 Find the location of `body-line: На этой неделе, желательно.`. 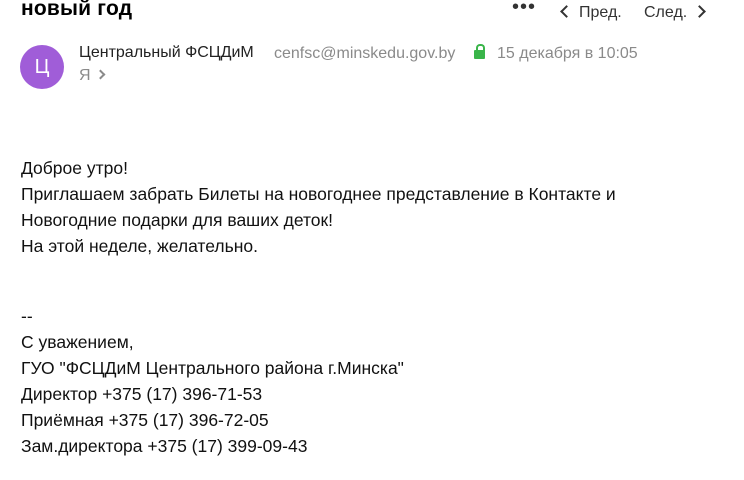

body-line: На этой неделе, желательно. is located at coordinates (139, 246).